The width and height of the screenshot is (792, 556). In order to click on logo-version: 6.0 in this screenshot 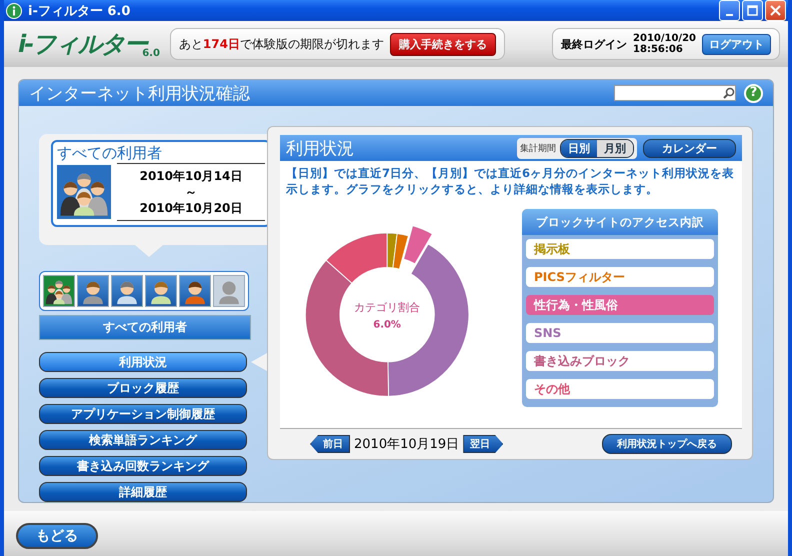, I will do `click(151, 53)`.